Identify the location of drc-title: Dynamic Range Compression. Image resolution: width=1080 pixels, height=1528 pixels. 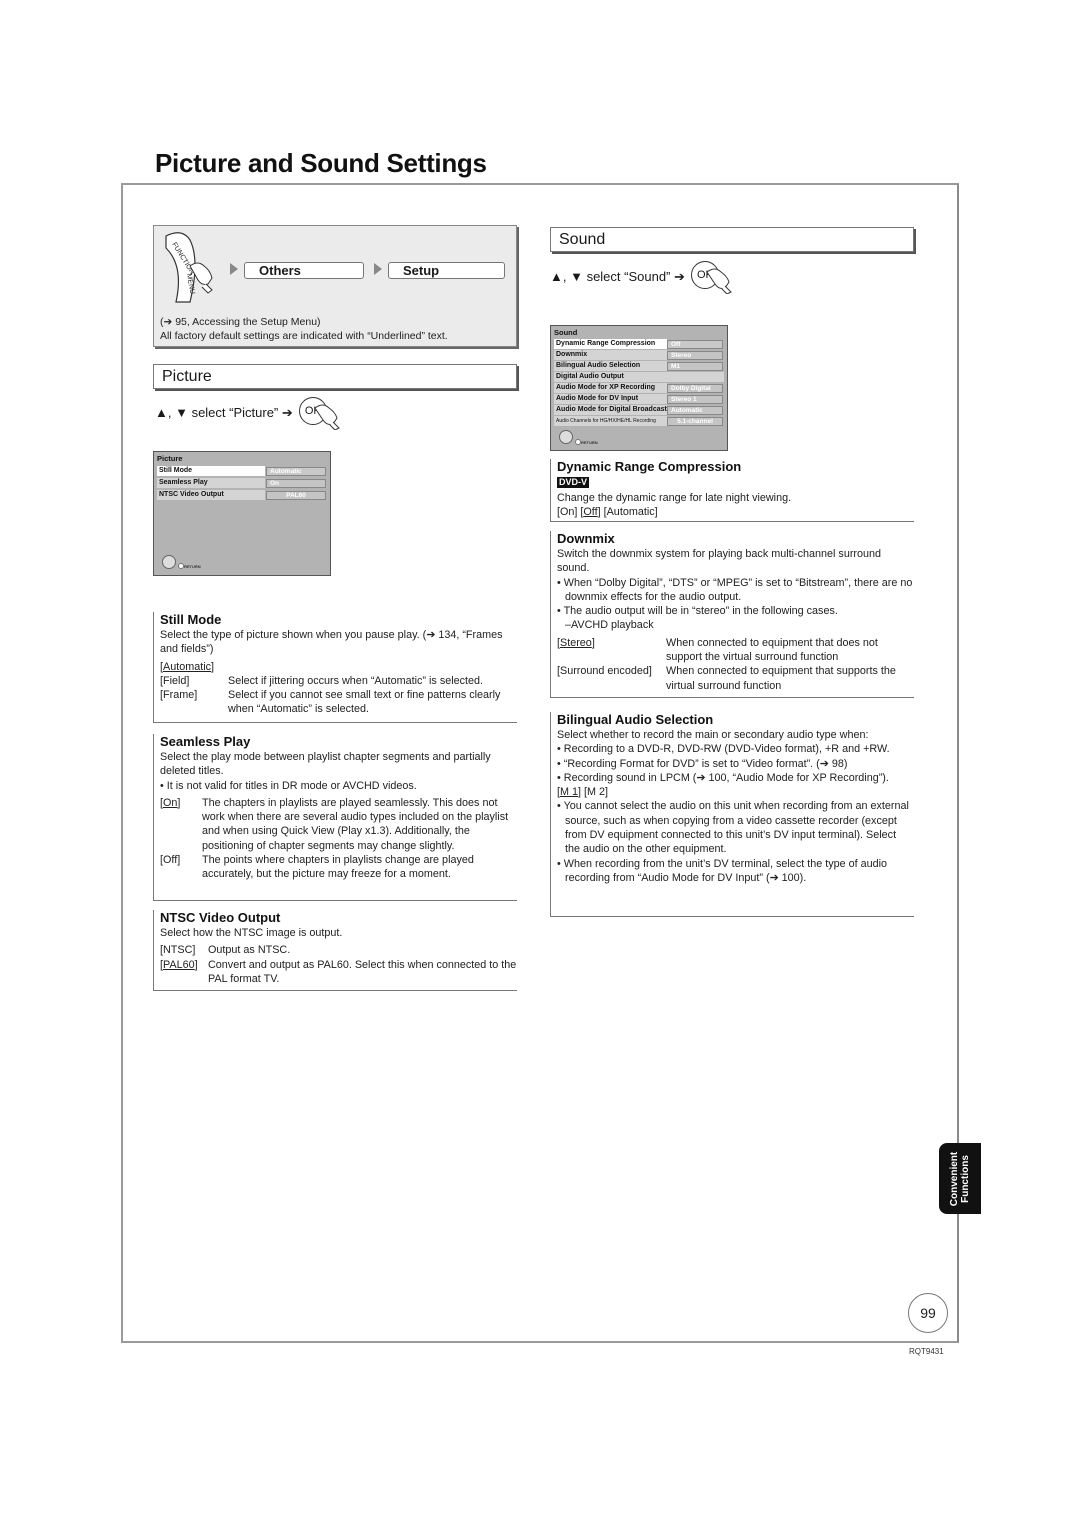
(649, 466).